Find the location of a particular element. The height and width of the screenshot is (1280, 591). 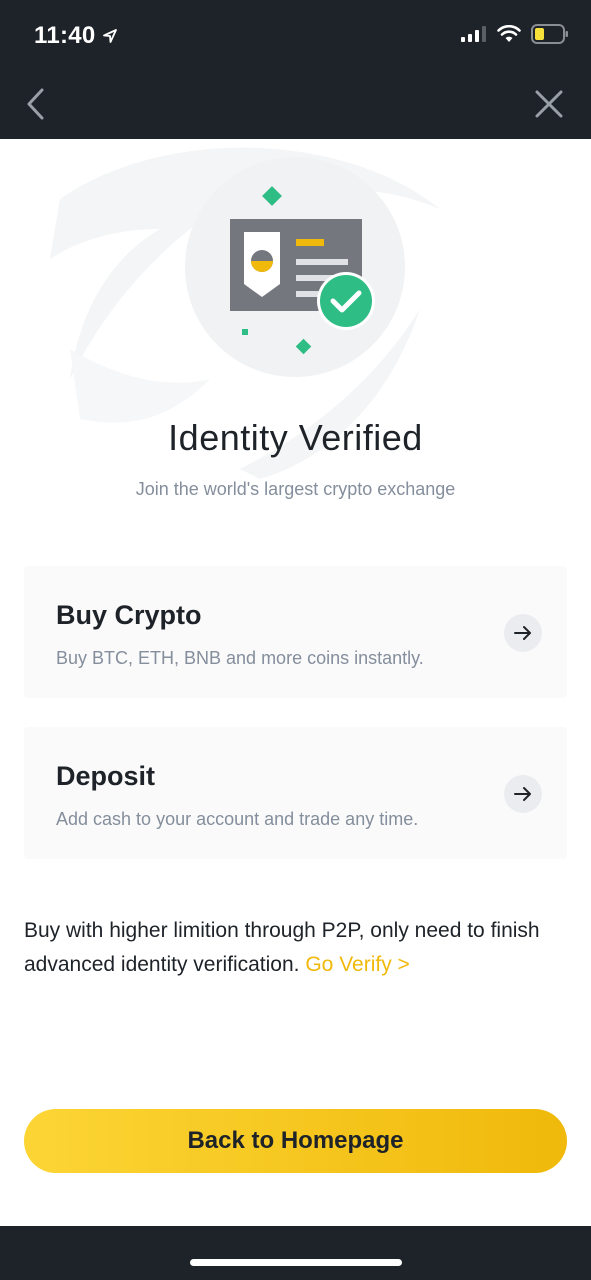

chevron-left-icon is located at coordinates (38, 104).